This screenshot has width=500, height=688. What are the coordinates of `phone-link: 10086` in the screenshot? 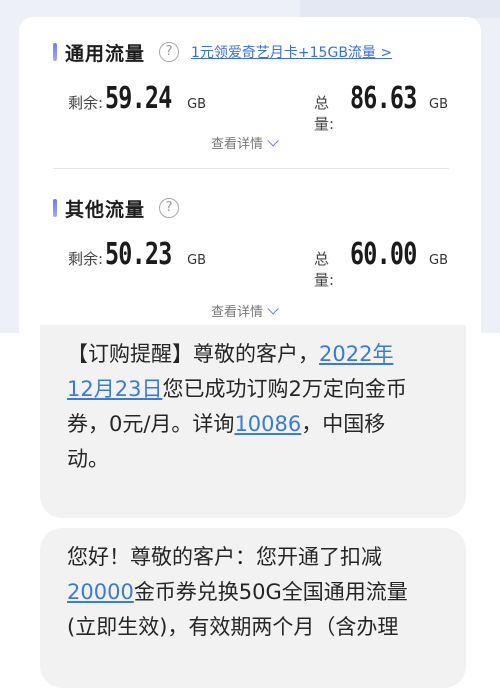 It's located at (267, 424).